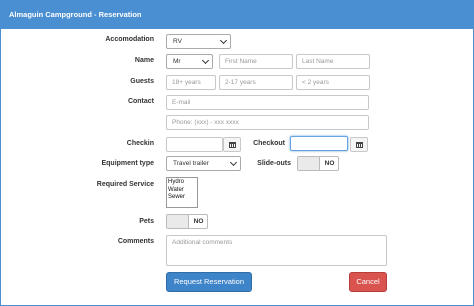  Describe the element at coordinates (209, 282) in the screenshot. I see `request-reservation-button: Request Reservation` at that location.